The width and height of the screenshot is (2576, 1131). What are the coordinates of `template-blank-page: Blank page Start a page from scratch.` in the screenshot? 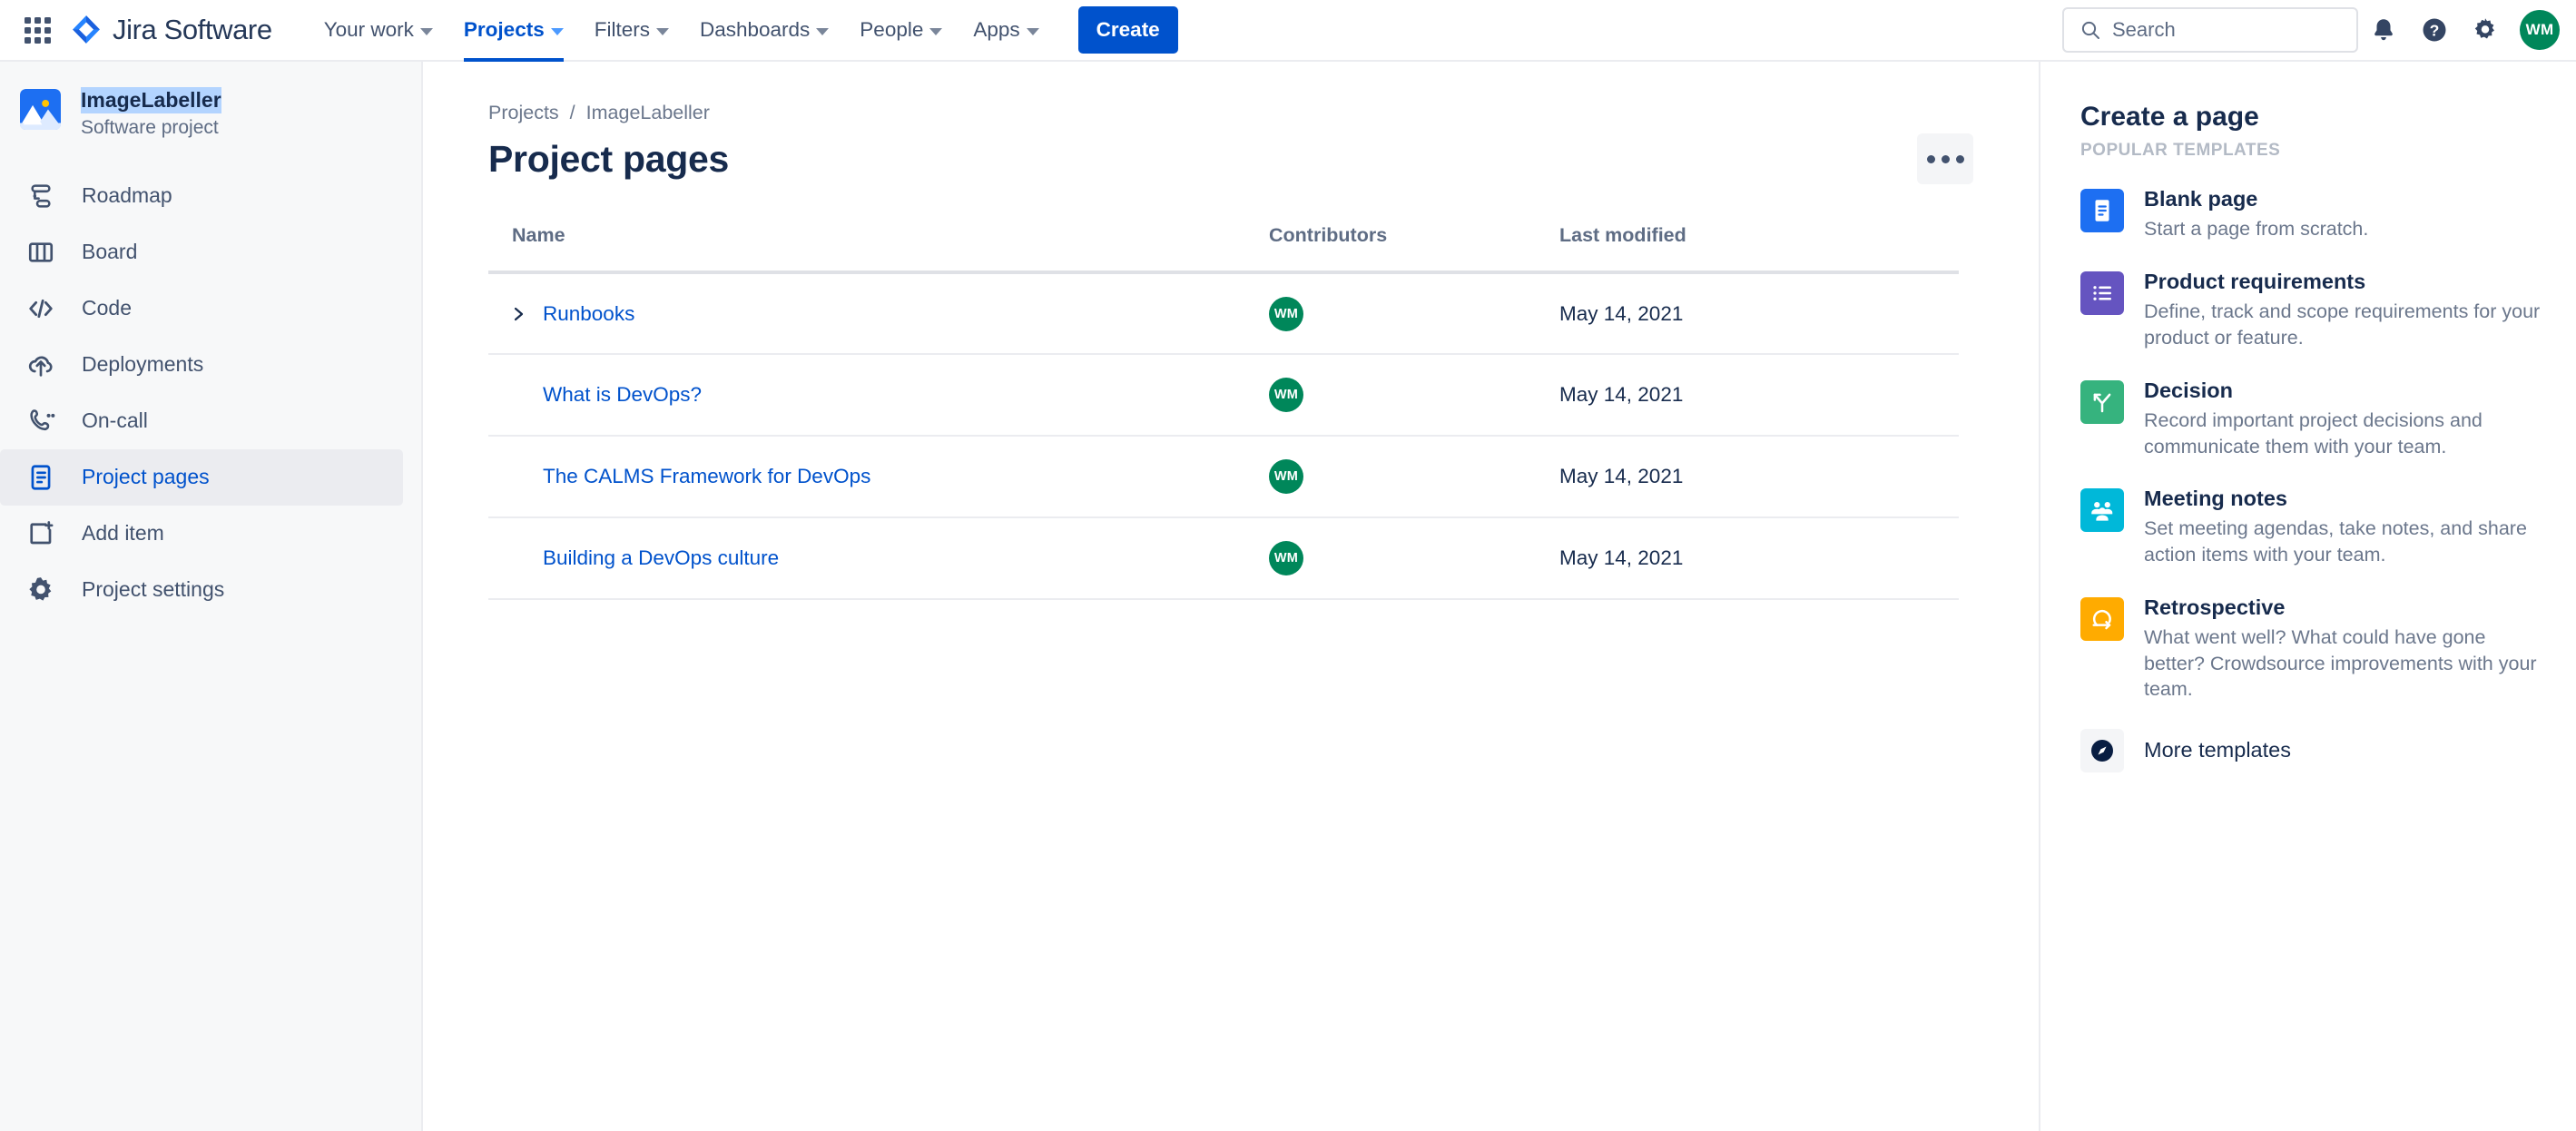 It's located at (2312, 214).